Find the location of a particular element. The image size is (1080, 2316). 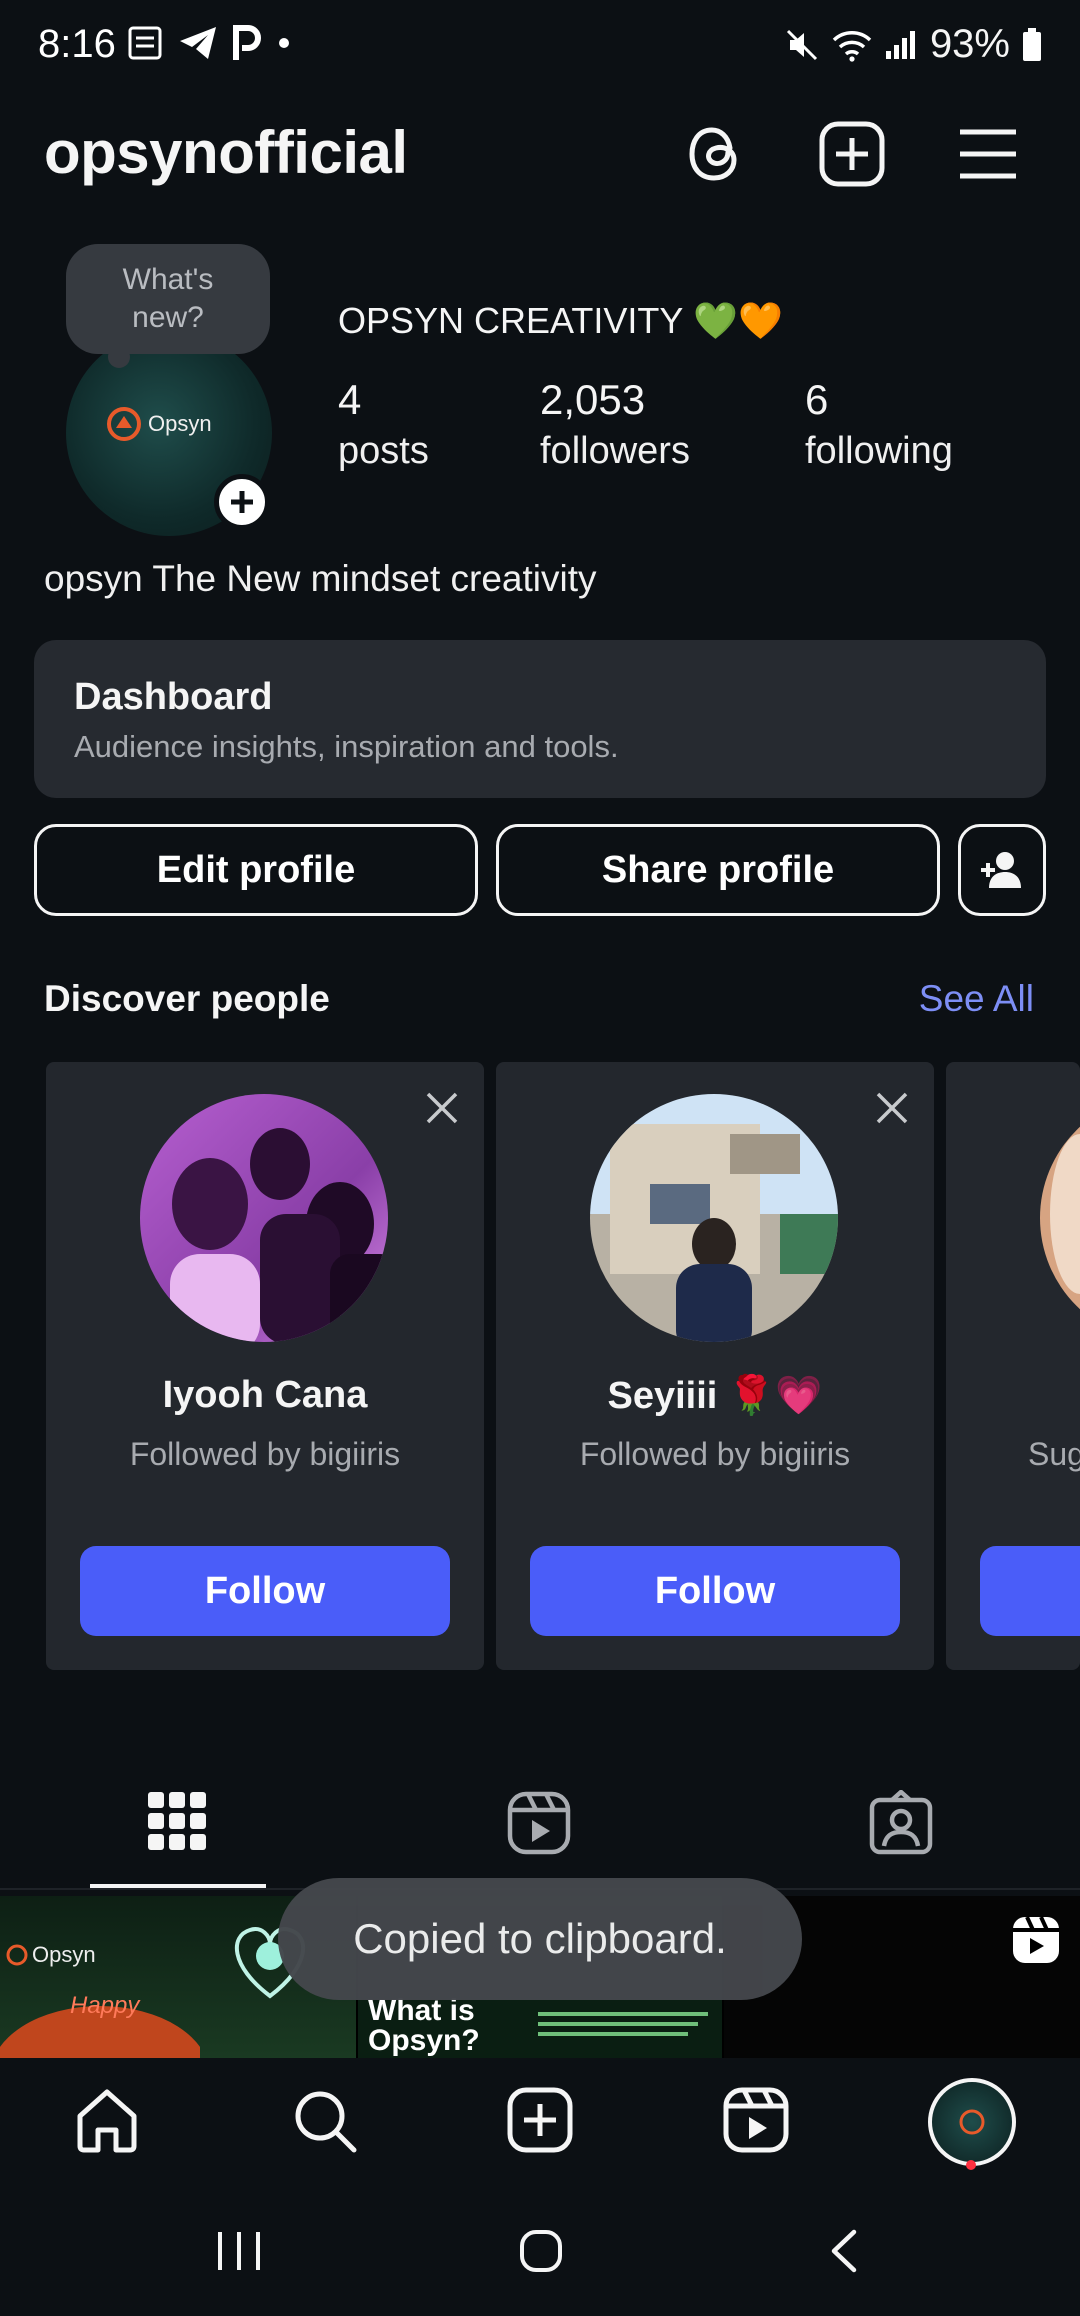

suggestion-card-partial: Sug is located at coordinates (1013, 1366).